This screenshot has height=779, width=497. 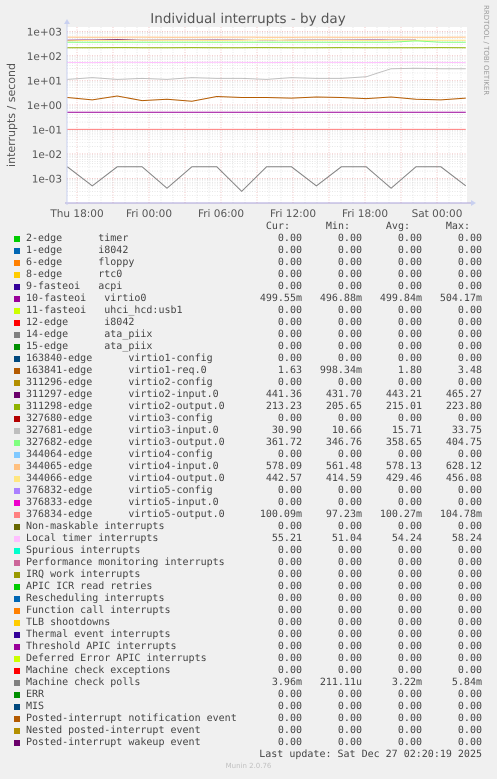 What do you see at coordinates (463, 443) in the screenshot?
I see `value-cell-text: 404.75` at bounding box center [463, 443].